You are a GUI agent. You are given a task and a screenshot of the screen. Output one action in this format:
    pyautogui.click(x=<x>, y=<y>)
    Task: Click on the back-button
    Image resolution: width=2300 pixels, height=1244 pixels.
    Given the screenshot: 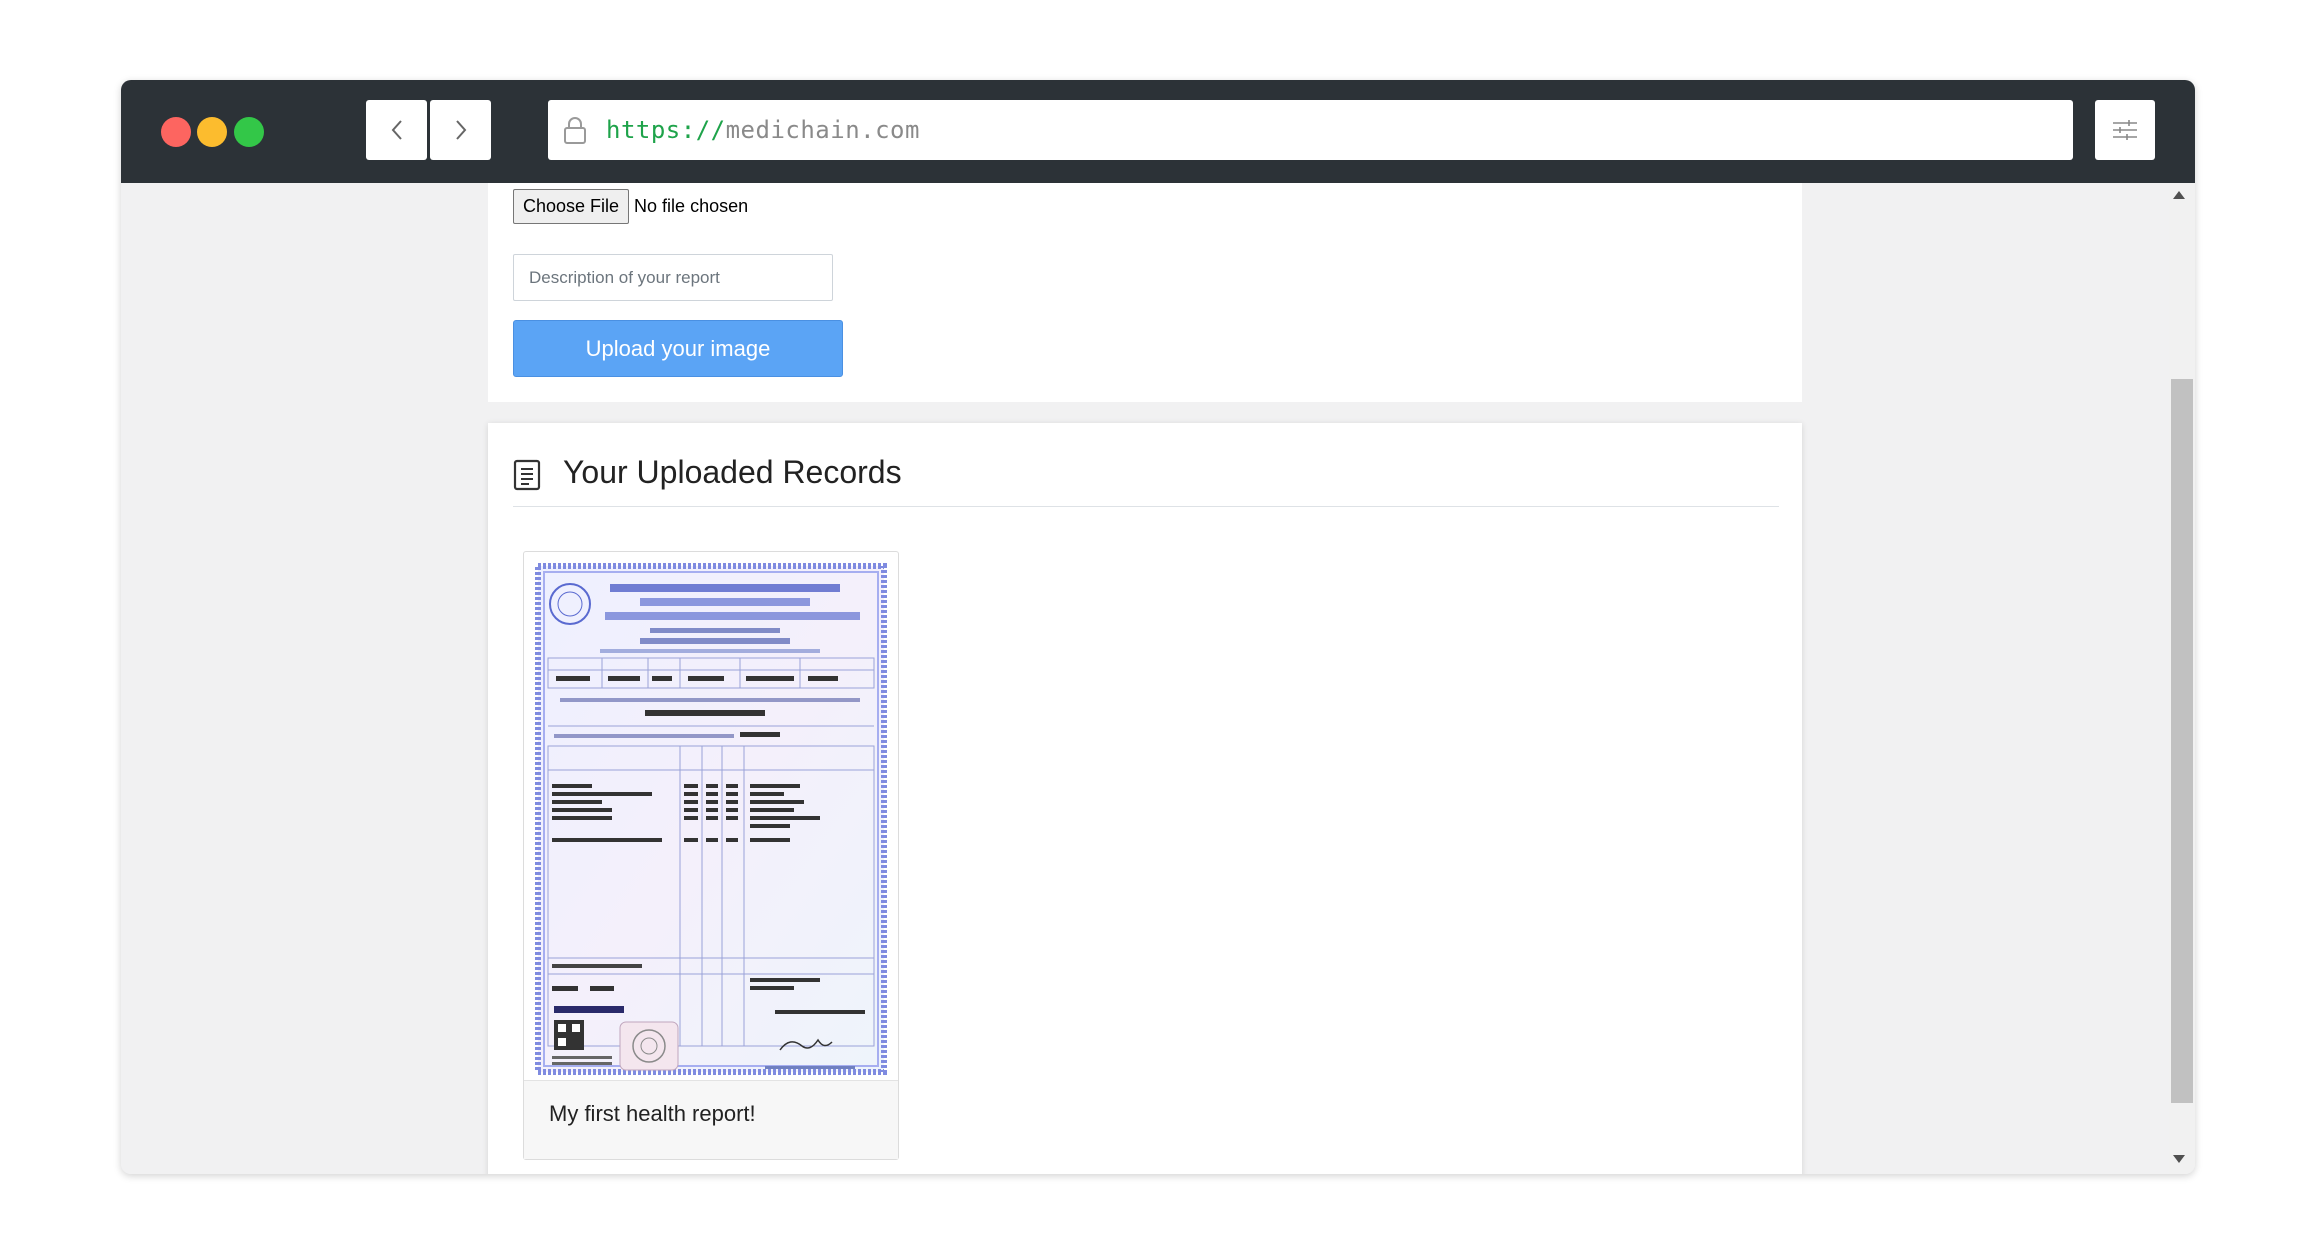 What is the action you would take?
    pyautogui.click(x=396, y=130)
    